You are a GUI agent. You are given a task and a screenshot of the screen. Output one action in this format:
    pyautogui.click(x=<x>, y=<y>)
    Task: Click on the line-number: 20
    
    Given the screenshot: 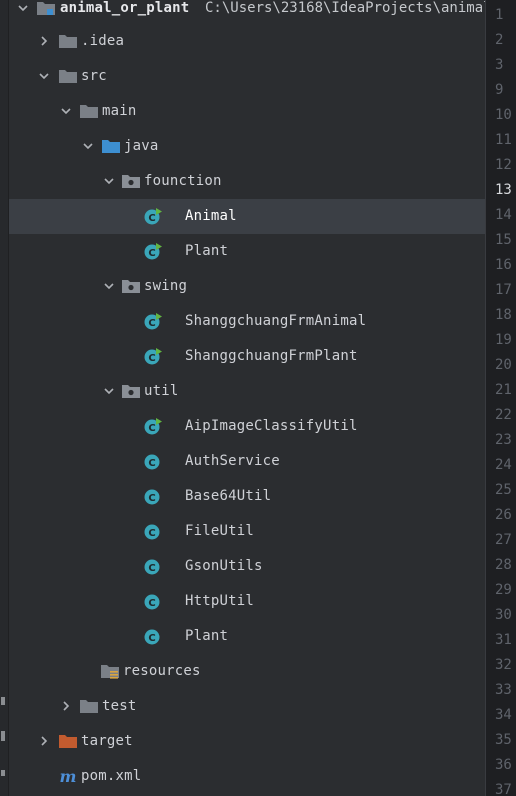 What is the action you would take?
    pyautogui.click(x=503, y=365)
    